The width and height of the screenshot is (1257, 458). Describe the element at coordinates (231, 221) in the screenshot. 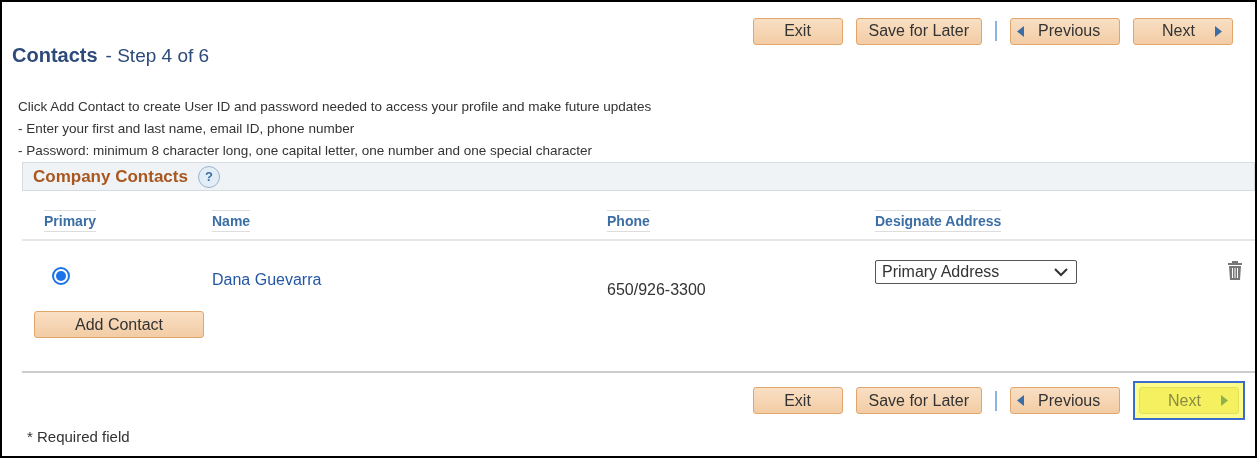

I see `column-header: Name` at that location.